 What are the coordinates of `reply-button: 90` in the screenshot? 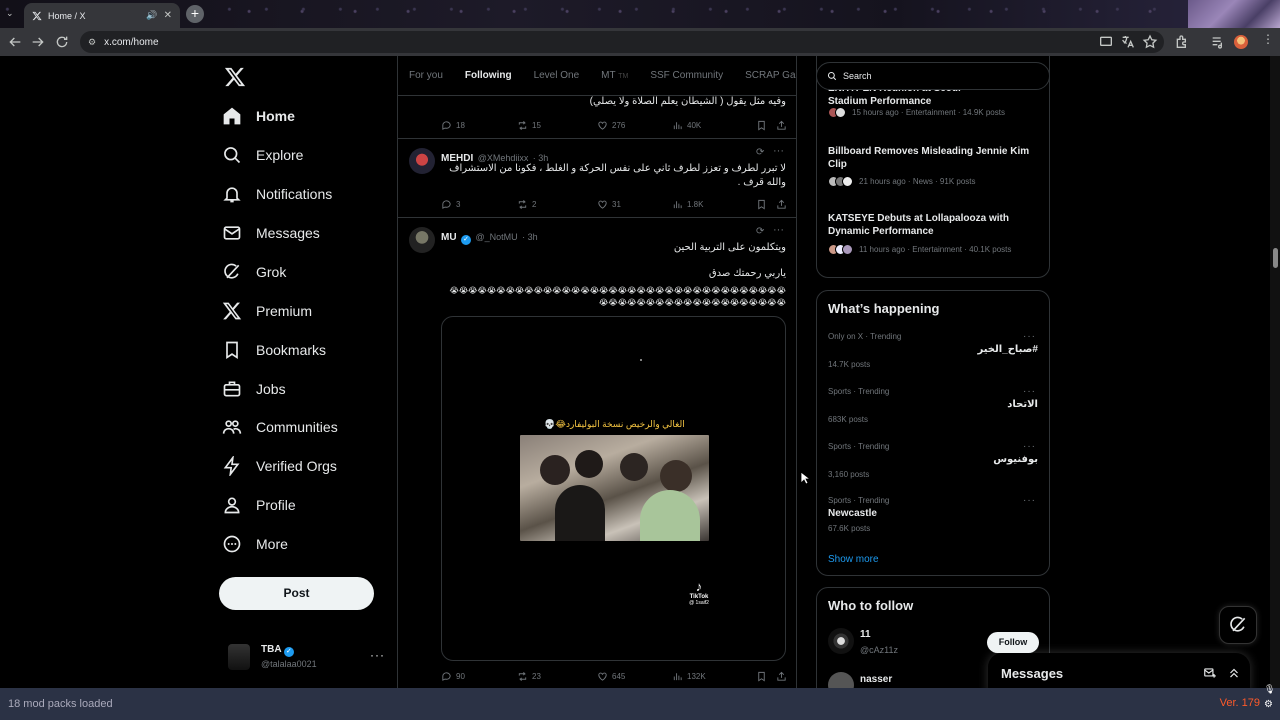 It's located at (479, 676).